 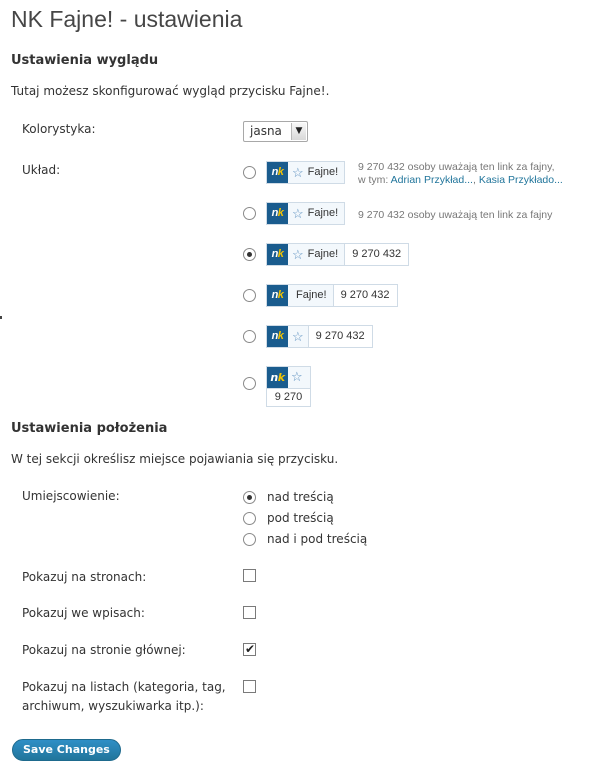 I want to click on page-title: NK Fajne! - ustawienia, so click(x=127, y=19).